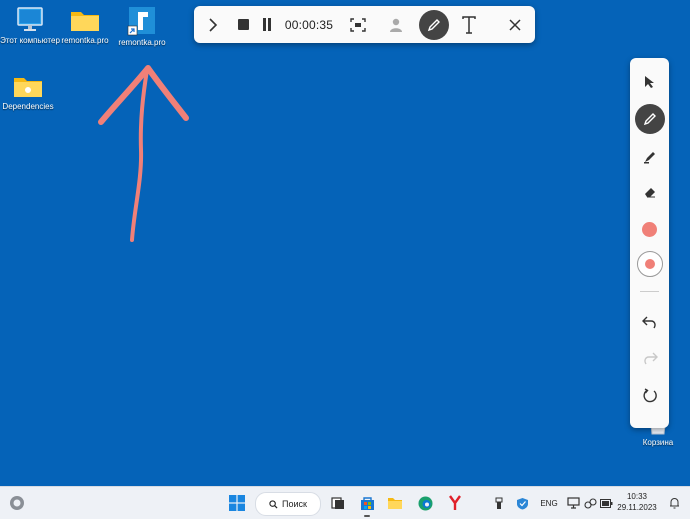 The image size is (690, 519). I want to click on yandex-icon, so click(455, 502).